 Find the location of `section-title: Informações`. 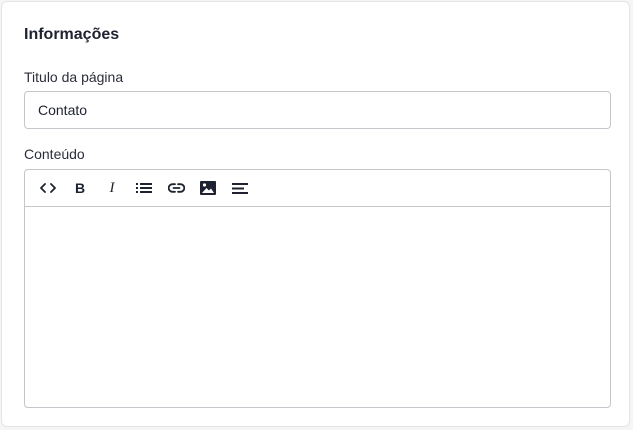

section-title: Informações is located at coordinates (72, 34).